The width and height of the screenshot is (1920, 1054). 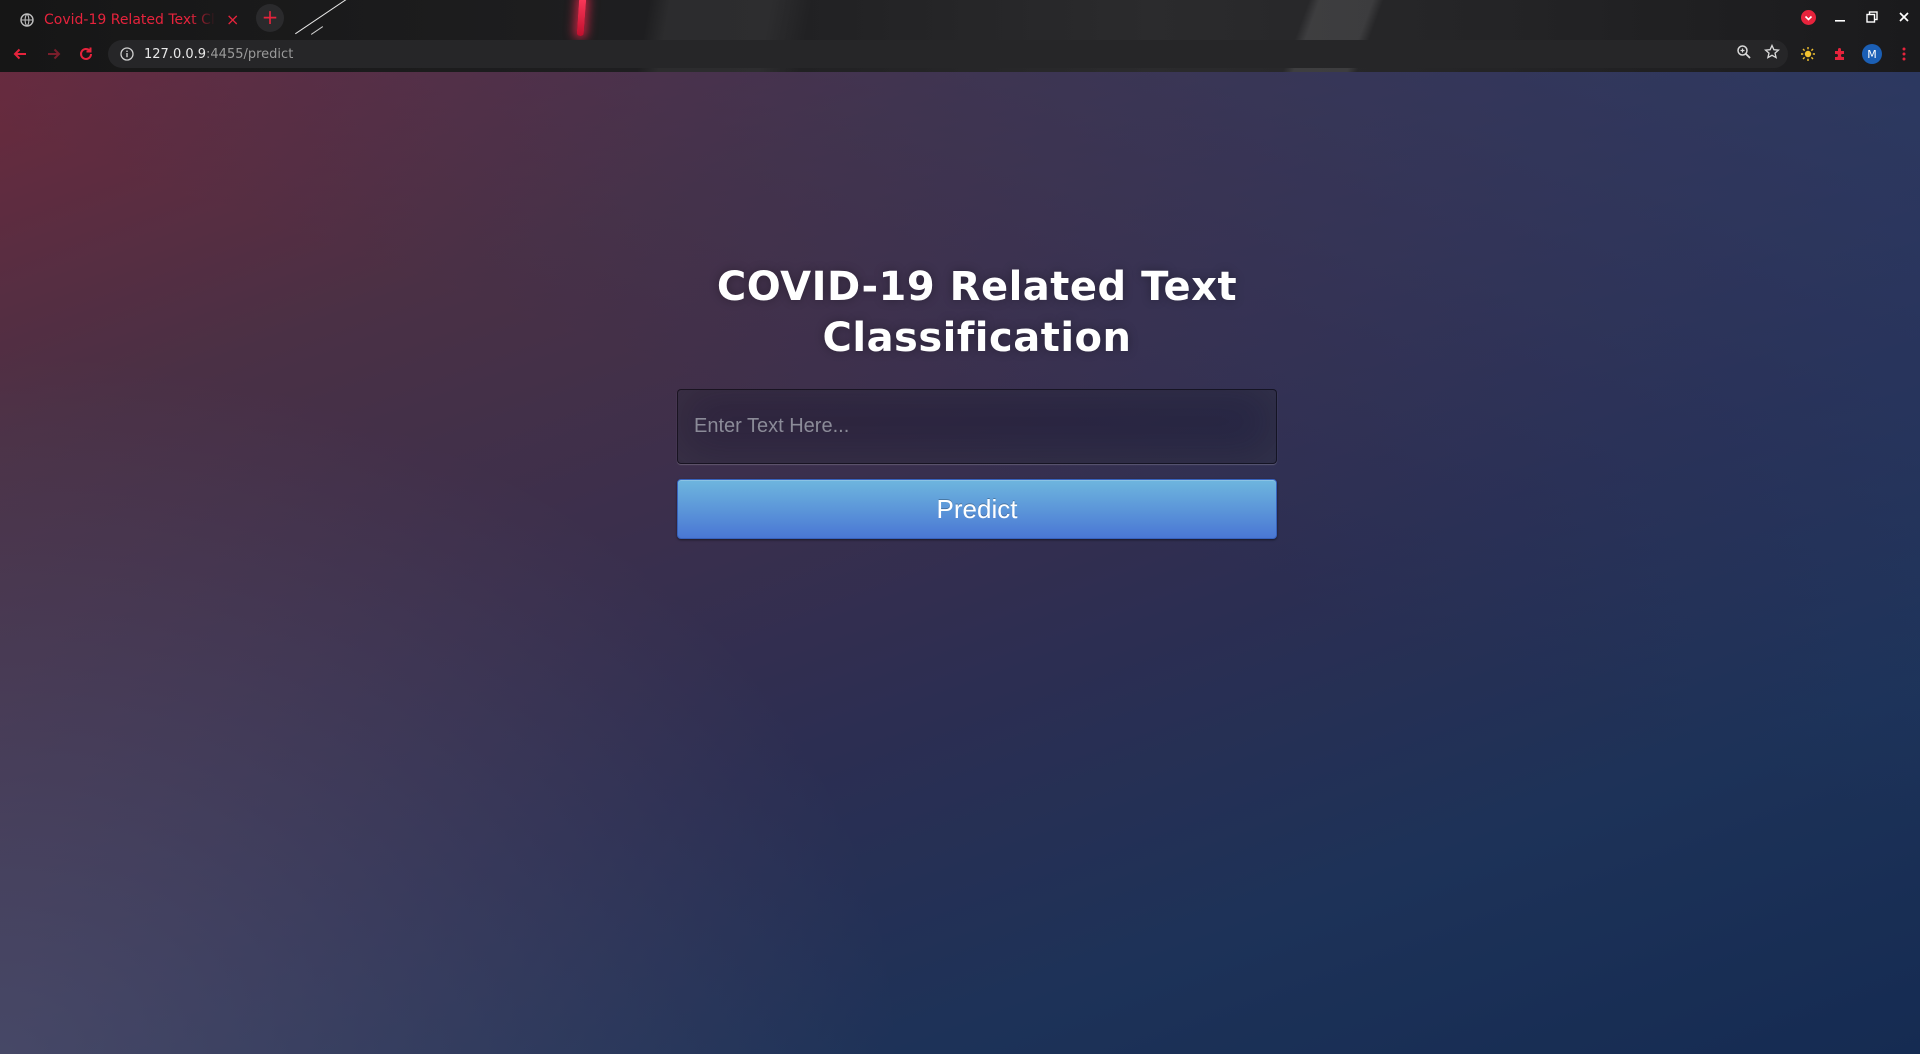 What do you see at coordinates (1872, 17) in the screenshot?
I see `restore-icon` at bounding box center [1872, 17].